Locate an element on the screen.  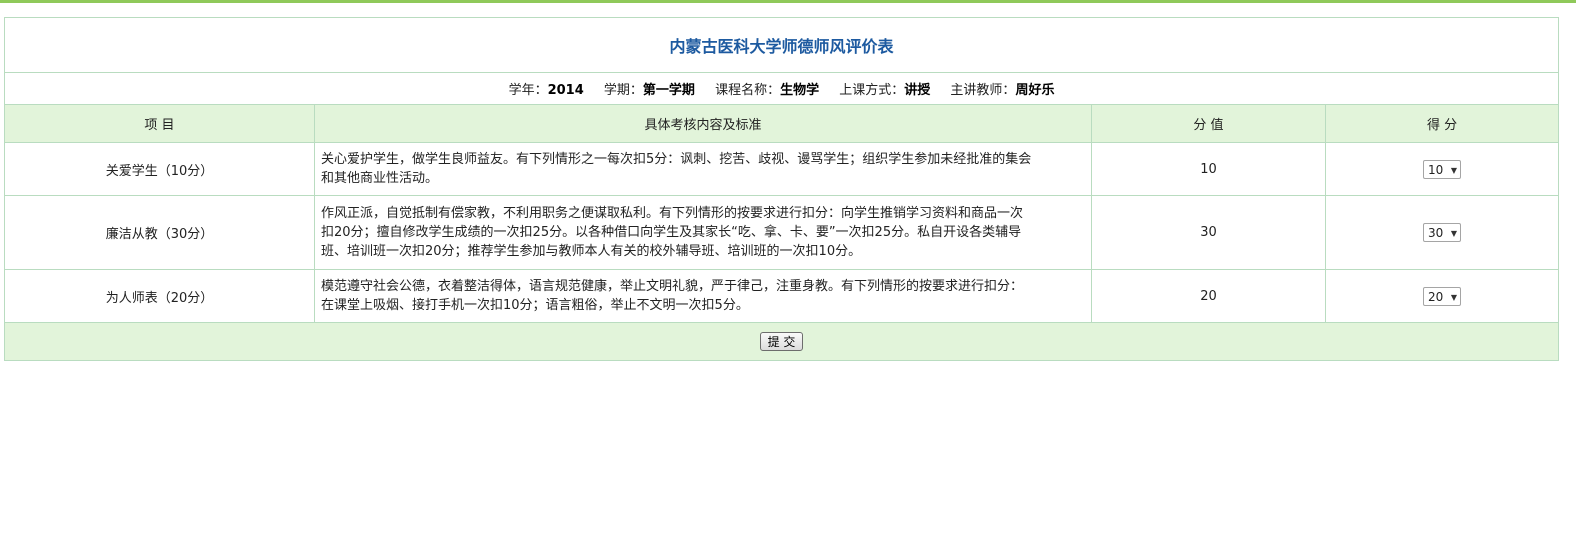
header-score: 分 值 is located at coordinates (1208, 123).